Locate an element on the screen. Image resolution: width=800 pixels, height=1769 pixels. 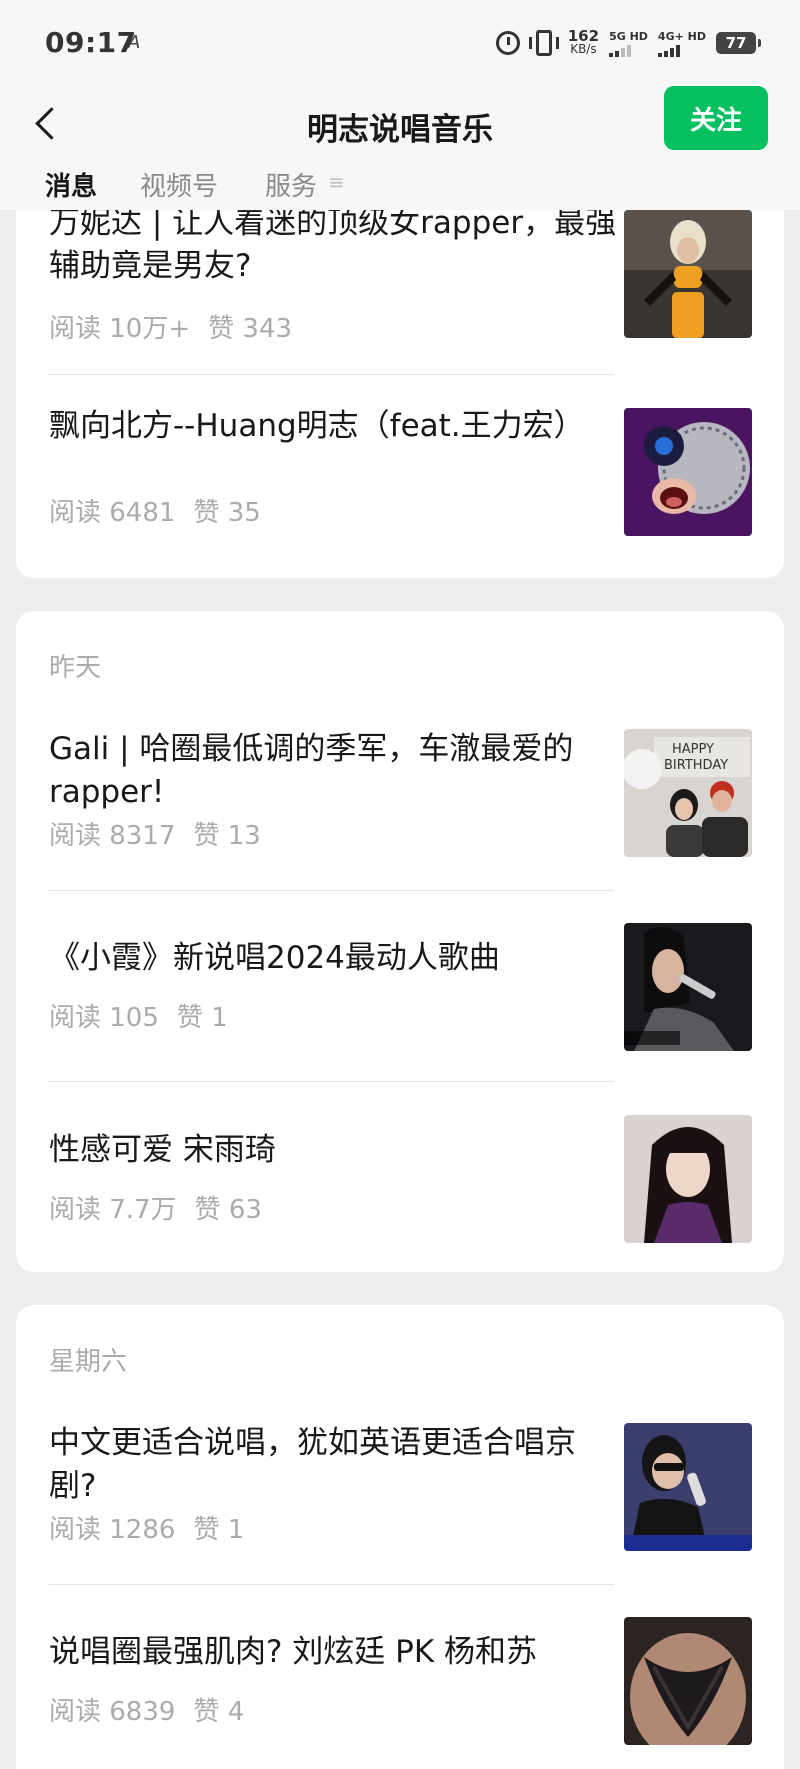
article-item: 说唱圈最强肌肉? 刘炫廷 PK 杨和苏 阅读 6839 赞 4 is located at coordinates (400, 1677).